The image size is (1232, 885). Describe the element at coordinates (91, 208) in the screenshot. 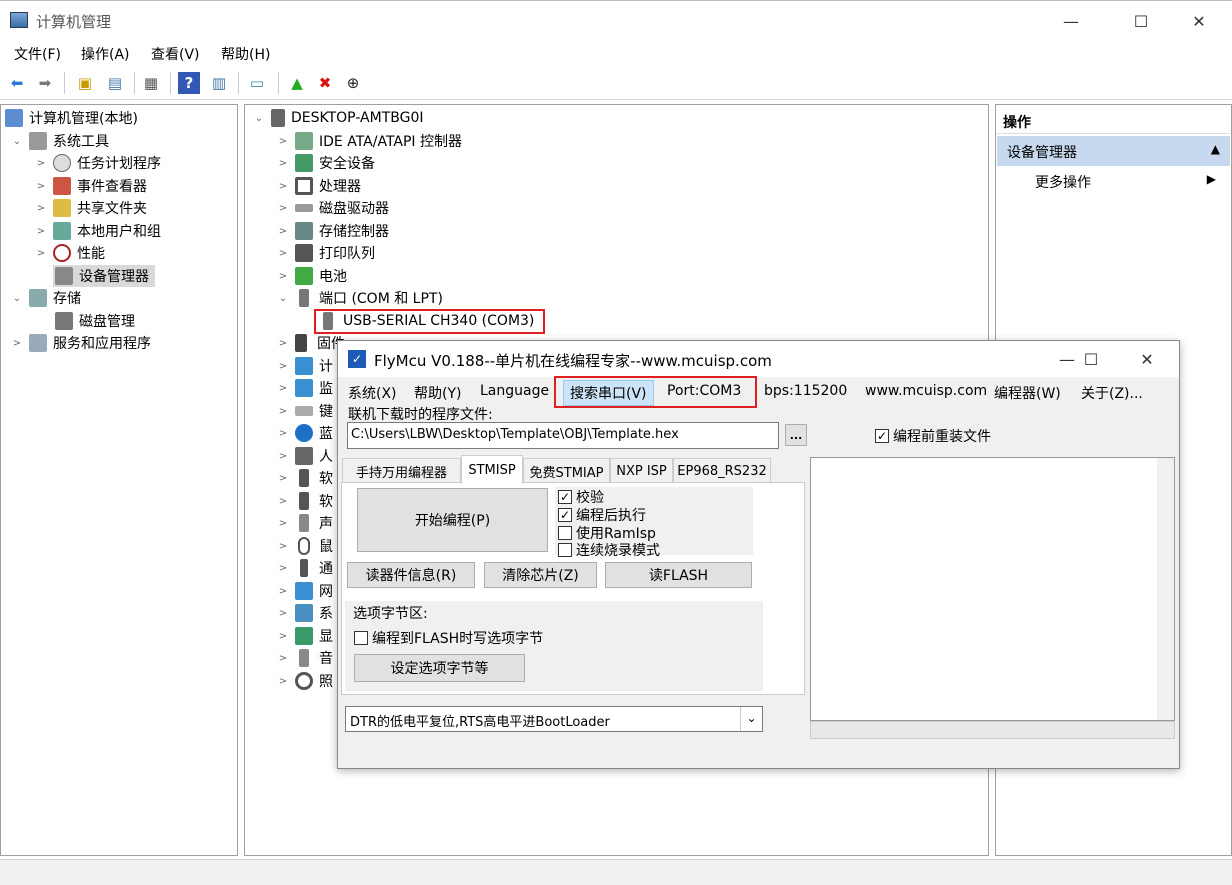

I see `tree-item-shared-folders: > 共享文件夹` at that location.